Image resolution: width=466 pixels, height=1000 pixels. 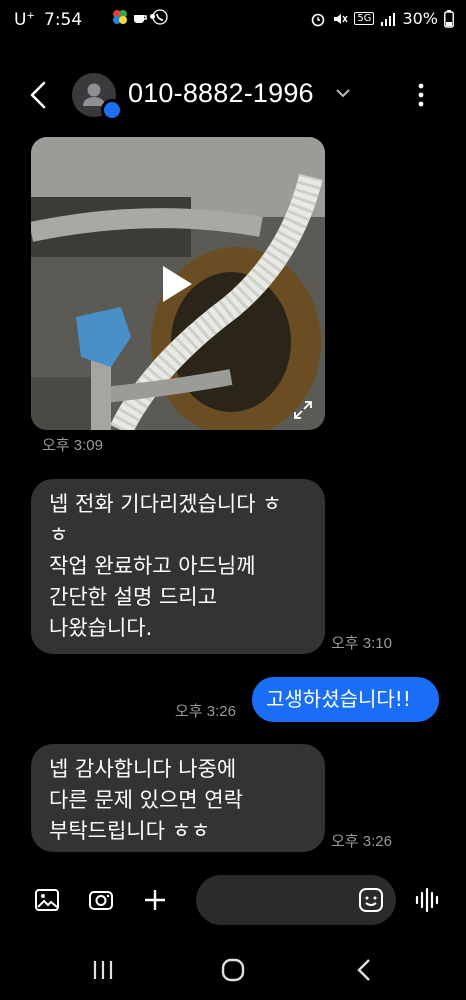 I want to click on coffee-icon, so click(x=140, y=19).